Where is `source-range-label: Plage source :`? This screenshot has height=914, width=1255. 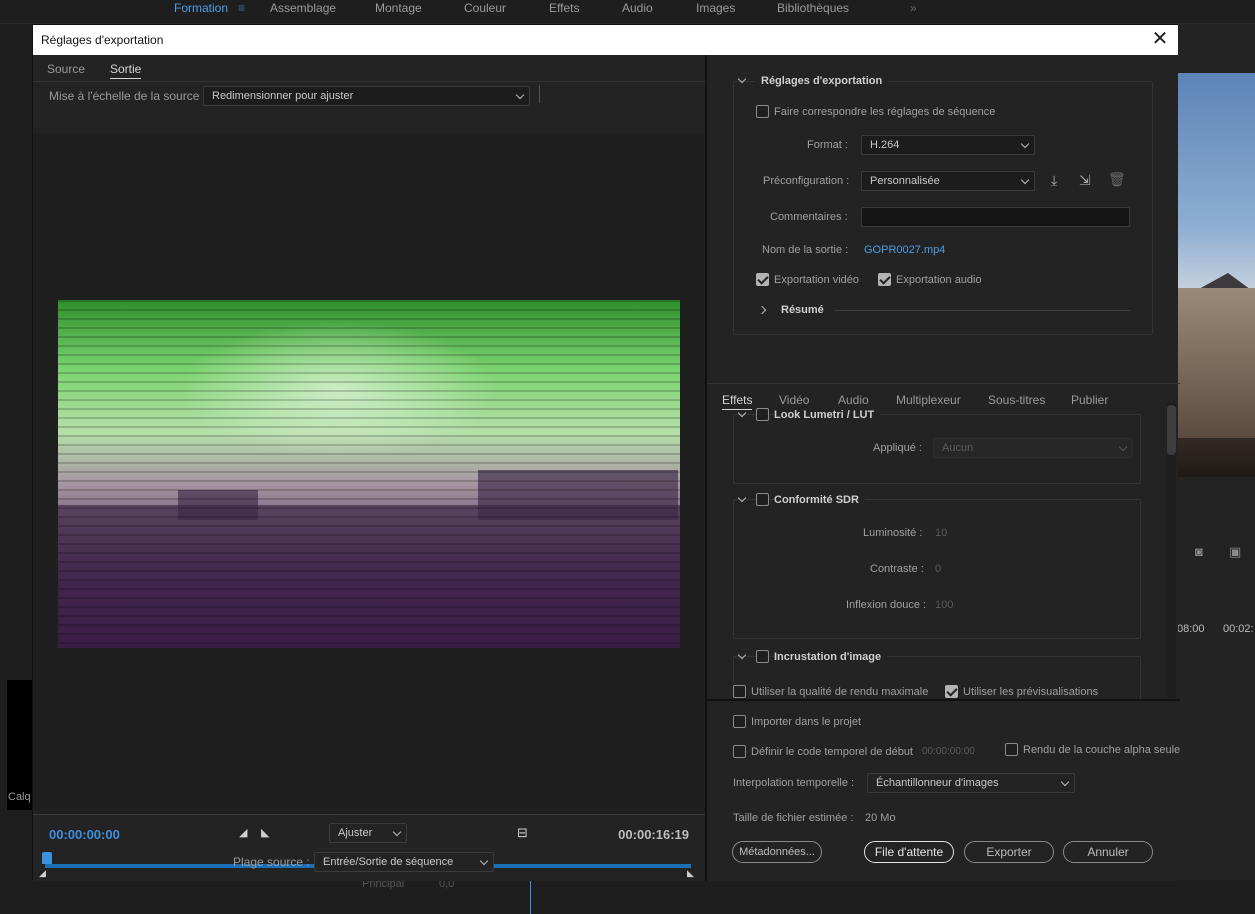
source-range-label: Plage source : is located at coordinates (271, 862).